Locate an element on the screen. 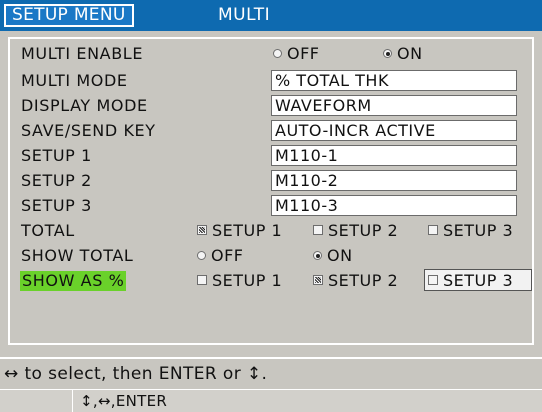 The height and width of the screenshot is (412, 542). row-show-as-percent: SHOW AS % SETUP 1 SETUP 2 SETUP 3 is located at coordinates (272, 281).